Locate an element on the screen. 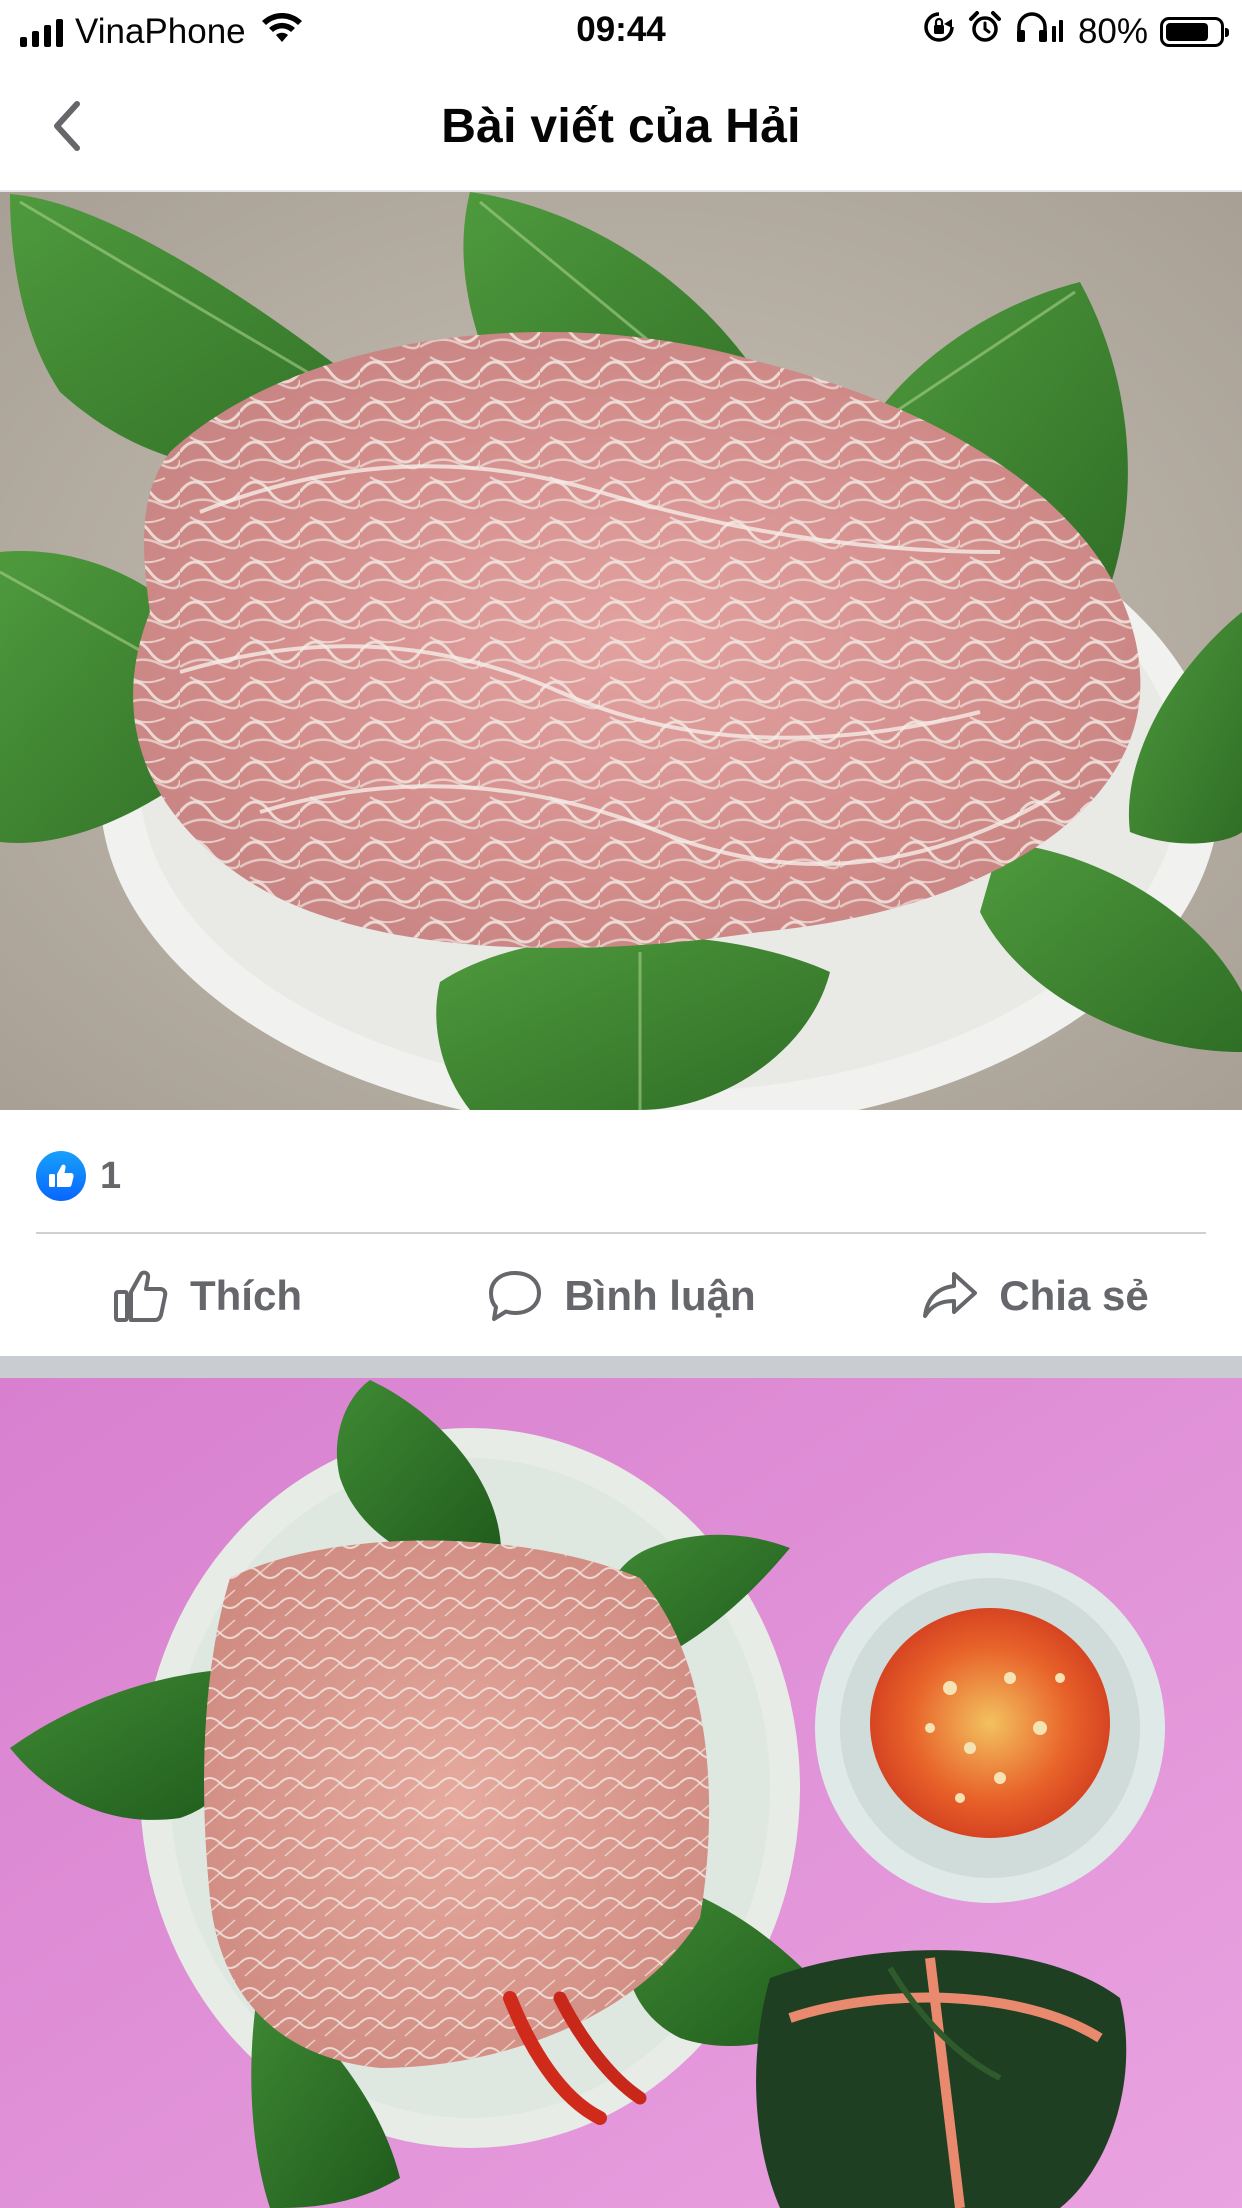 This screenshot has width=1242, height=2208. page-title: Bài viết của Hải is located at coordinates (621, 126).